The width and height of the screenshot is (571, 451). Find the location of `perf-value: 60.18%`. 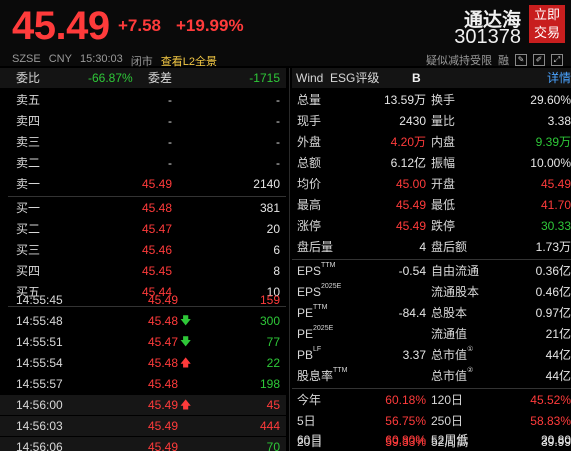

perf-value: 60.18% is located at coordinates (405, 400).